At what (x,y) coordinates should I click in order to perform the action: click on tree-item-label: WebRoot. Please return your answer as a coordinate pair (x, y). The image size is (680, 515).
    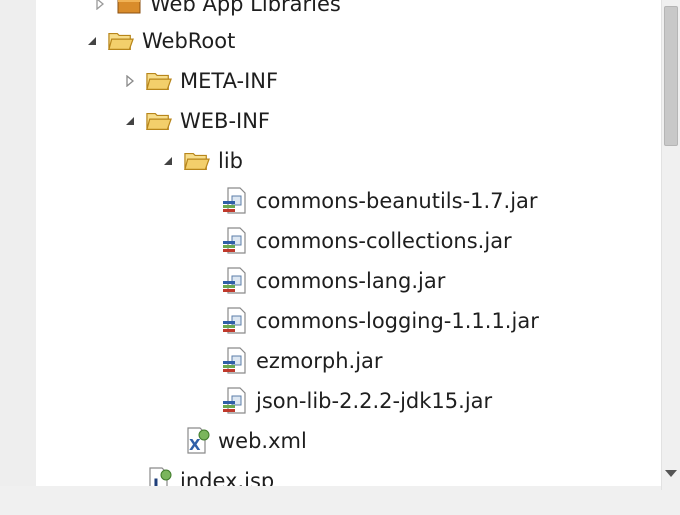
    Looking at the image, I should click on (189, 41).